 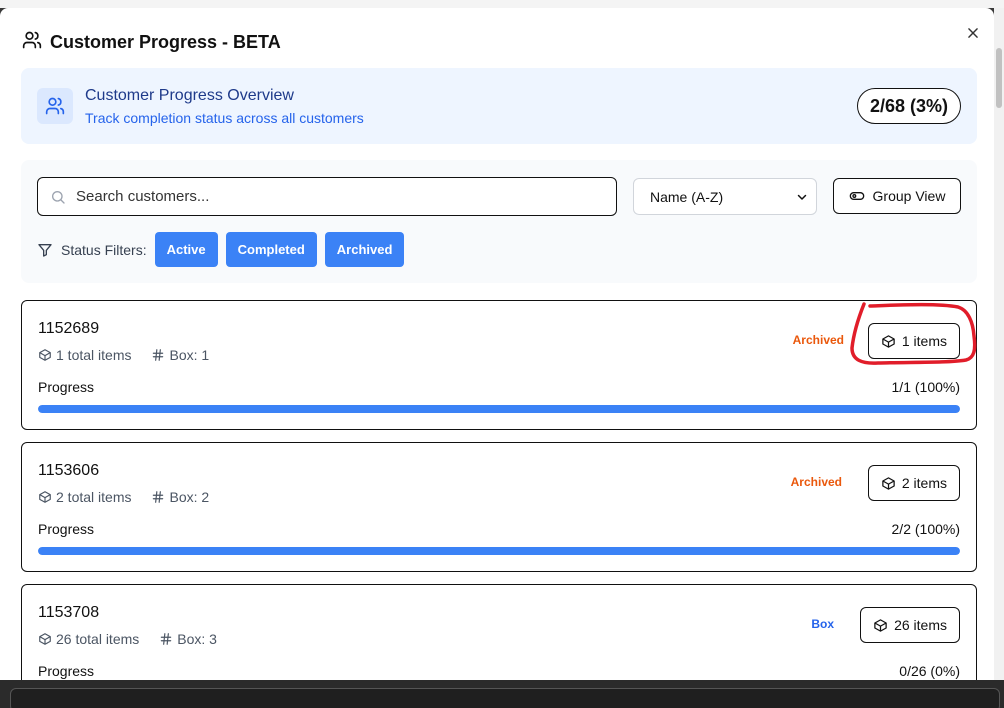 I want to click on total-items: 1 total items, so click(x=94, y=355).